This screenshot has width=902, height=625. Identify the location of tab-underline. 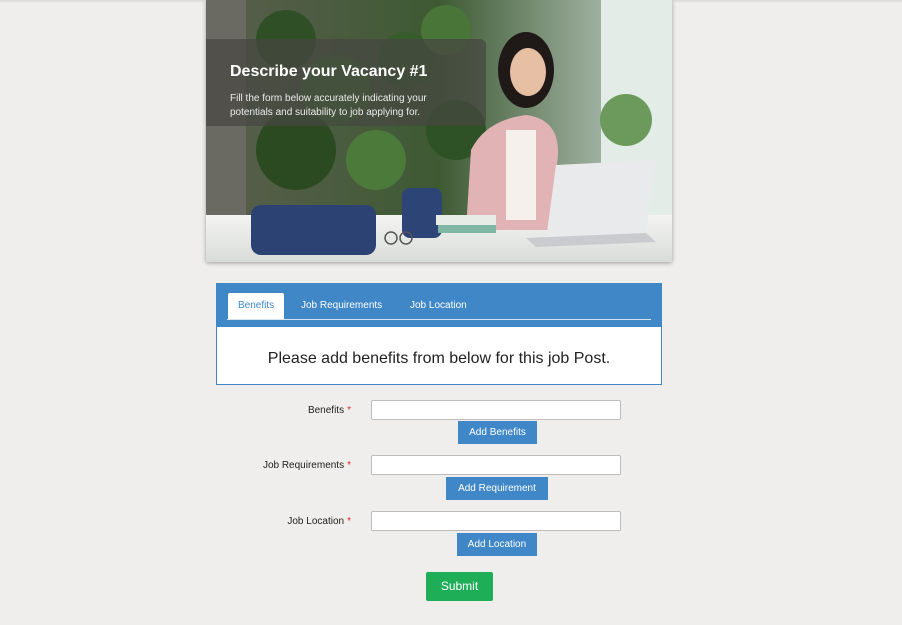
(439, 319).